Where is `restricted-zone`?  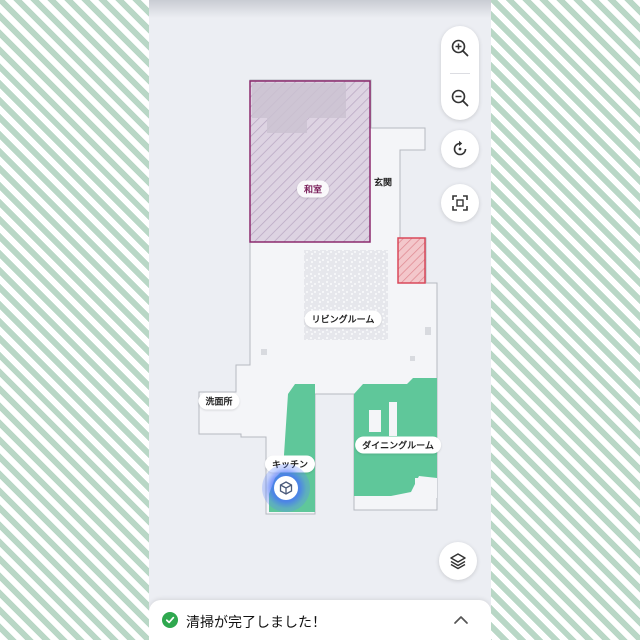
restricted-zone is located at coordinates (411, 260).